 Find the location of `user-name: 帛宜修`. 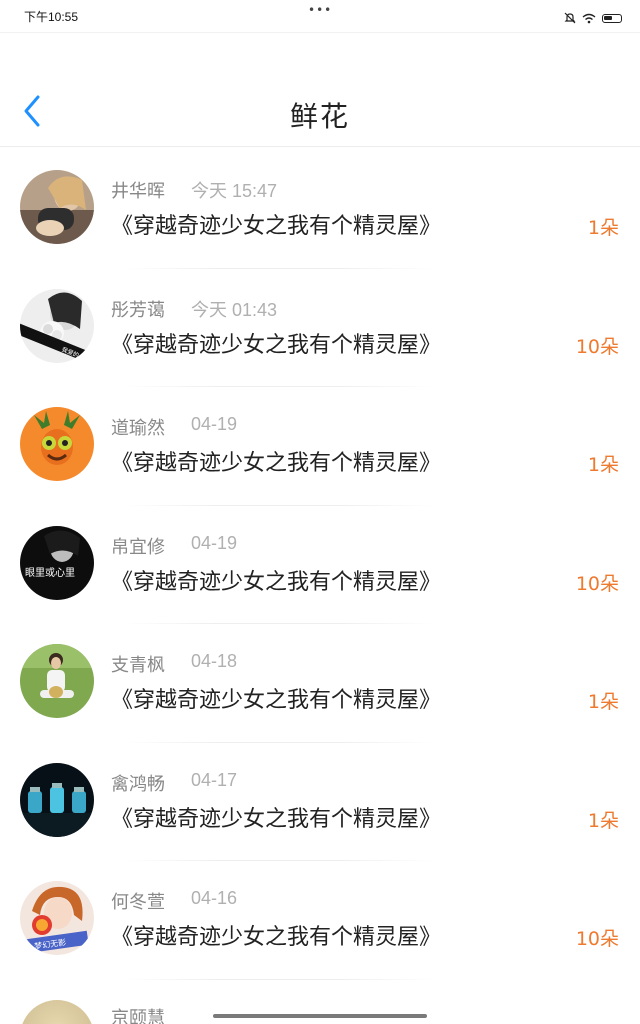

user-name: 帛宜修 is located at coordinates (138, 547).